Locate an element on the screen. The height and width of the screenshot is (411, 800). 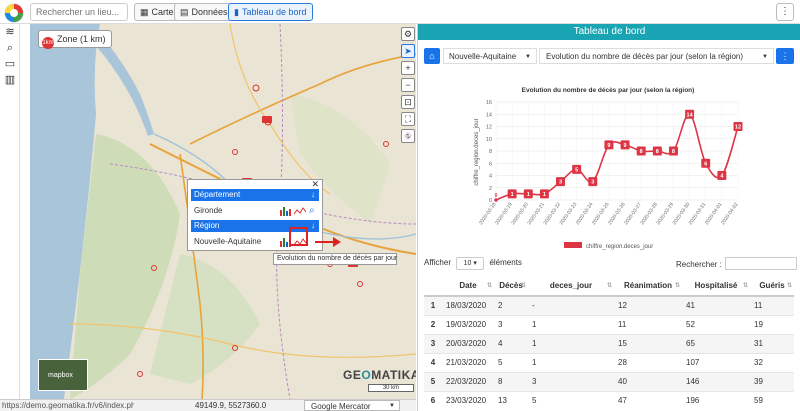
zoom-out-icon: − is located at coordinates (408, 85).